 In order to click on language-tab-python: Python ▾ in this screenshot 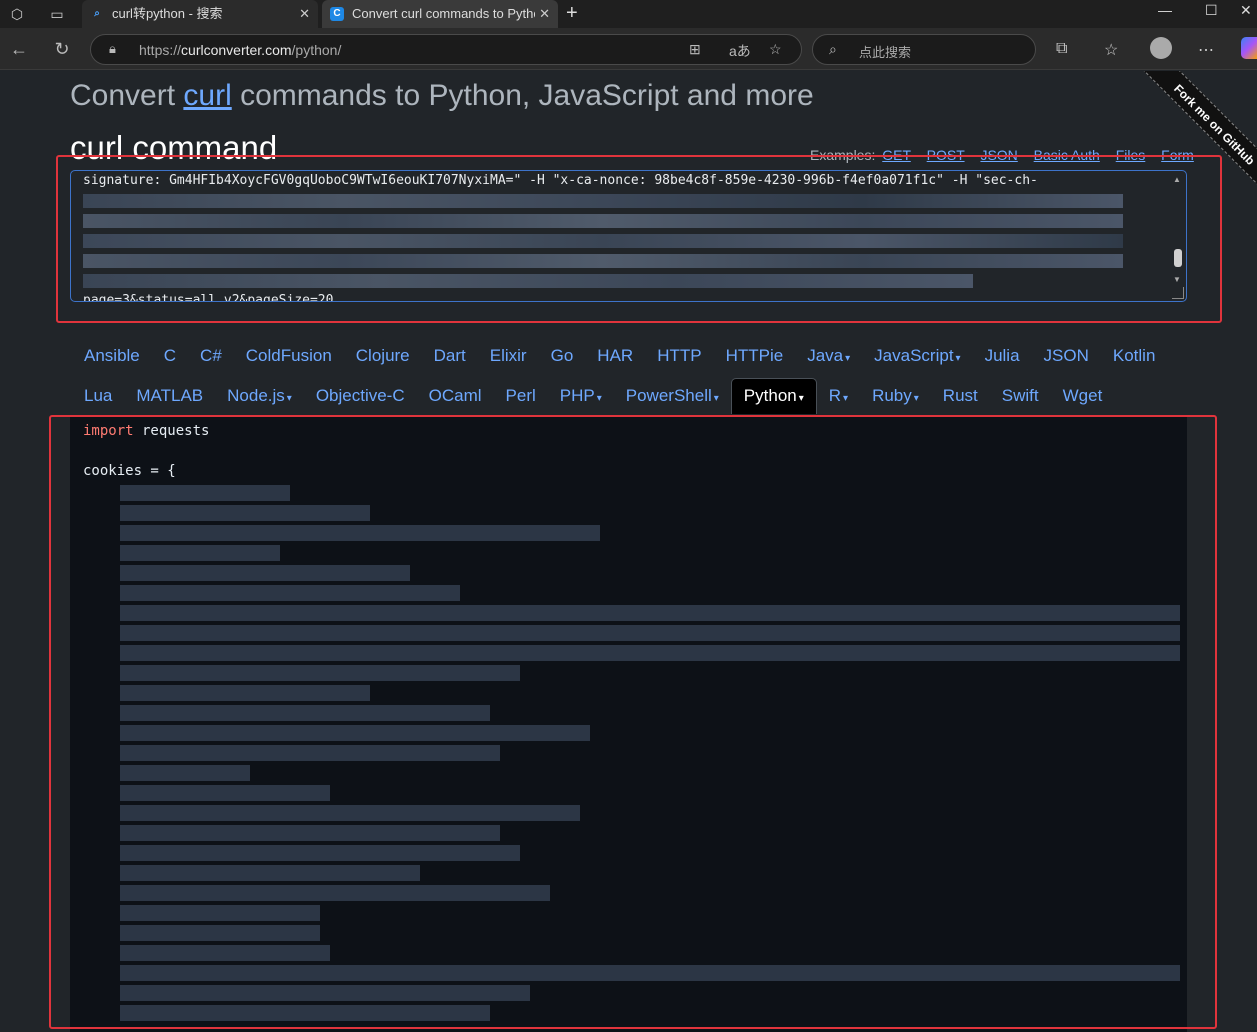, I will do `click(773, 396)`.